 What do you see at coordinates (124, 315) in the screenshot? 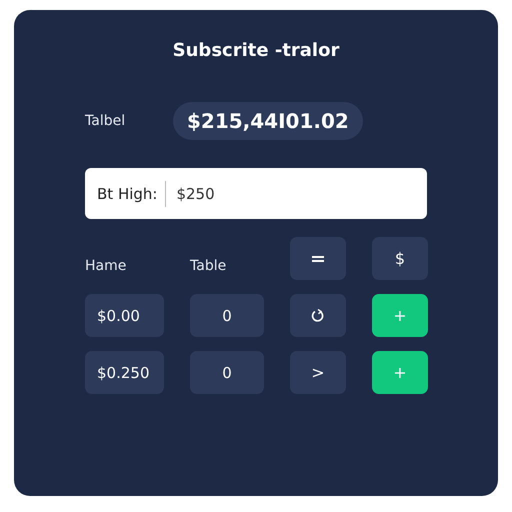
I see `amount-cell: $0.00` at bounding box center [124, 315].